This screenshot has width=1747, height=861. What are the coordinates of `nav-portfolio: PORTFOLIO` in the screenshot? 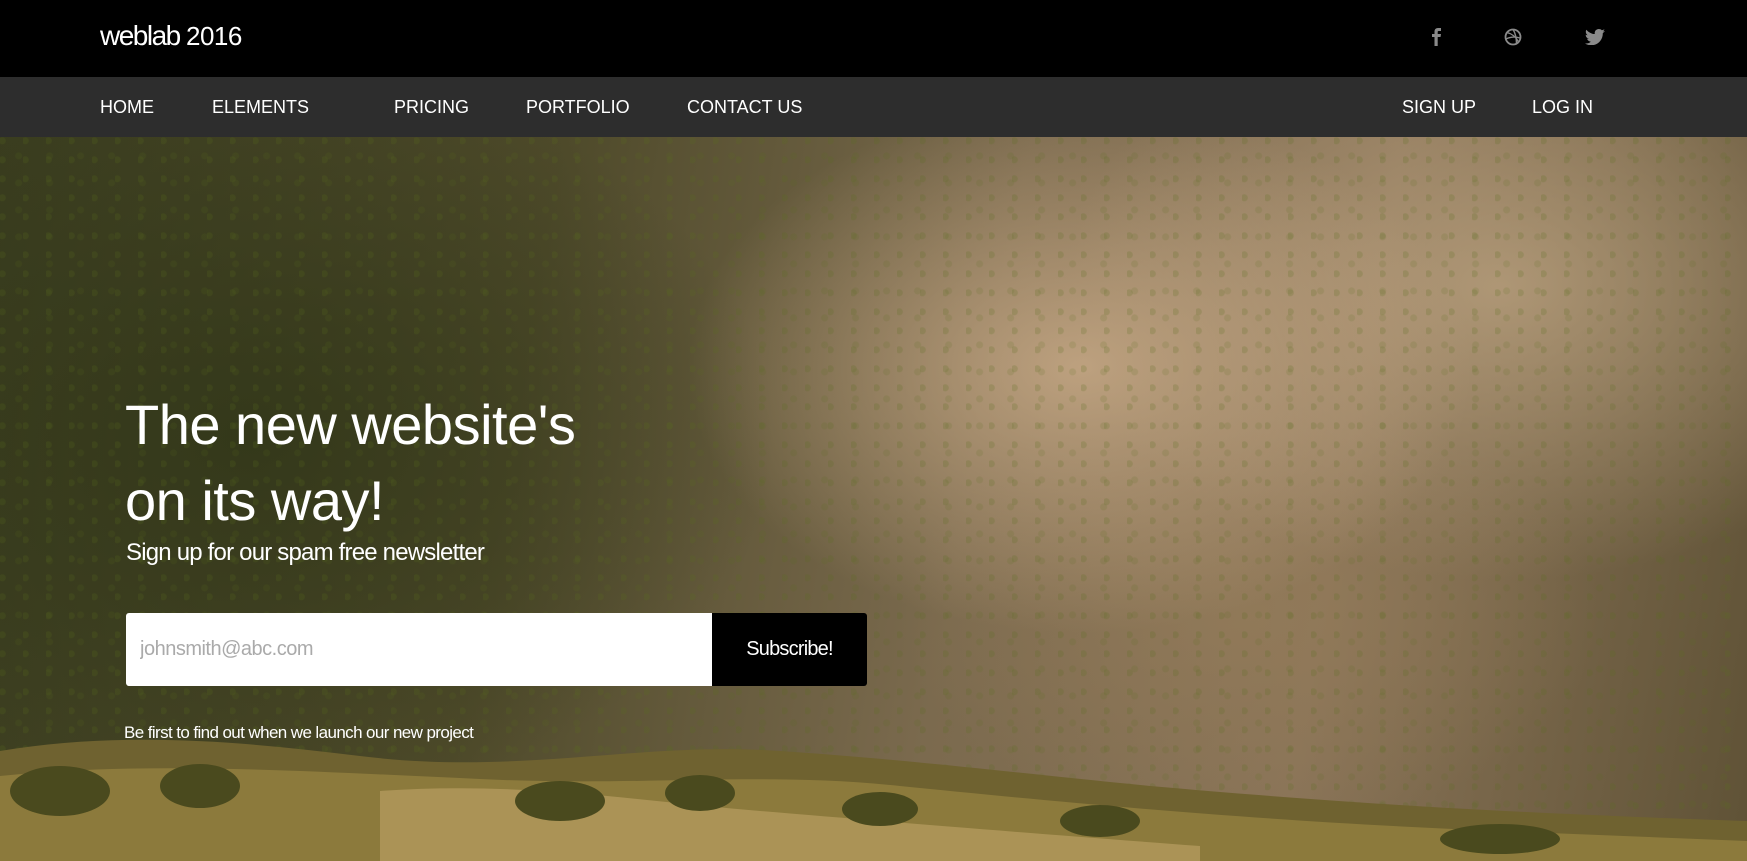 It's located at (578, 107).